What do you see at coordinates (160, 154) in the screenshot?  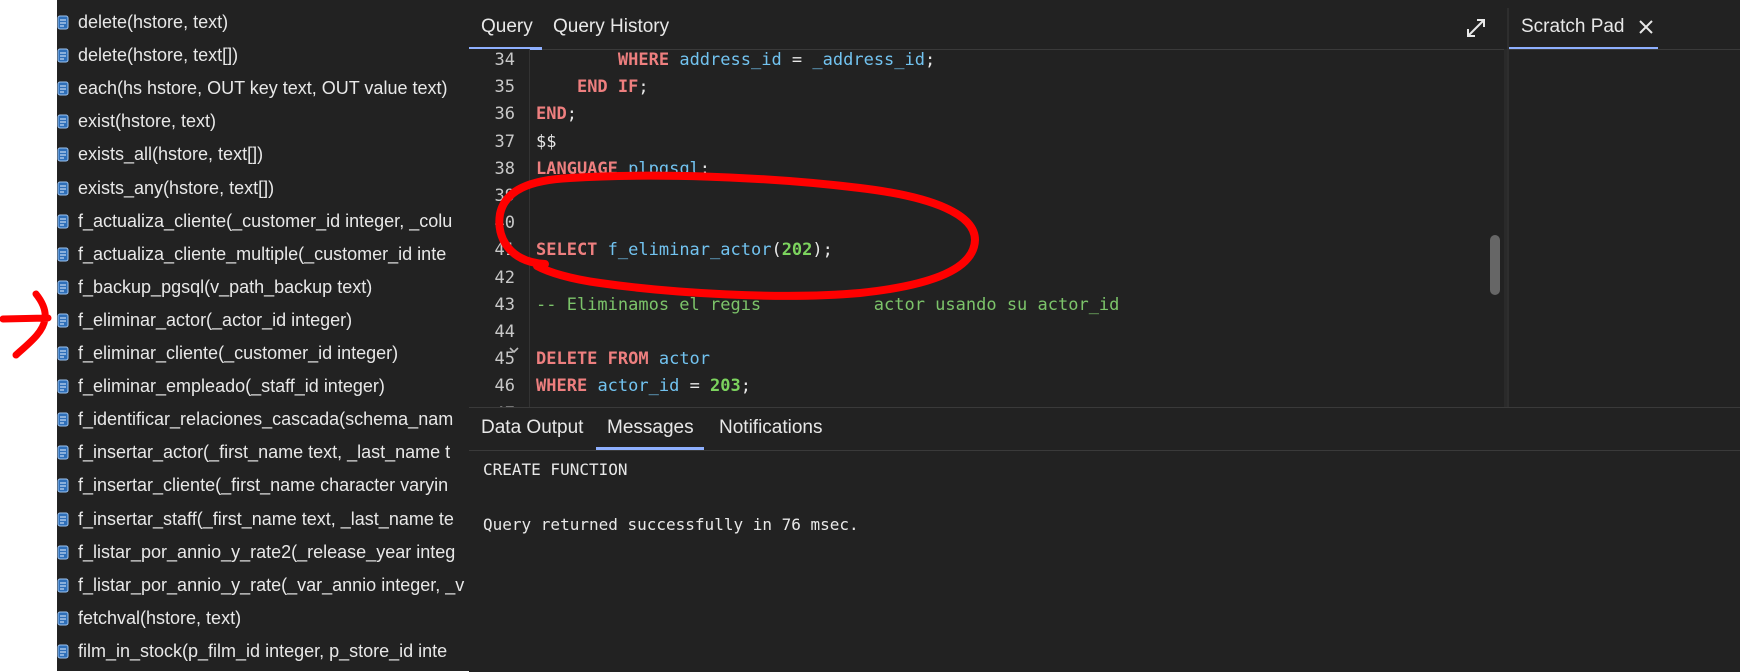 I see `sidebar-tree-item: exists_all(hstore, text[])` at bounding box center [160, 154].